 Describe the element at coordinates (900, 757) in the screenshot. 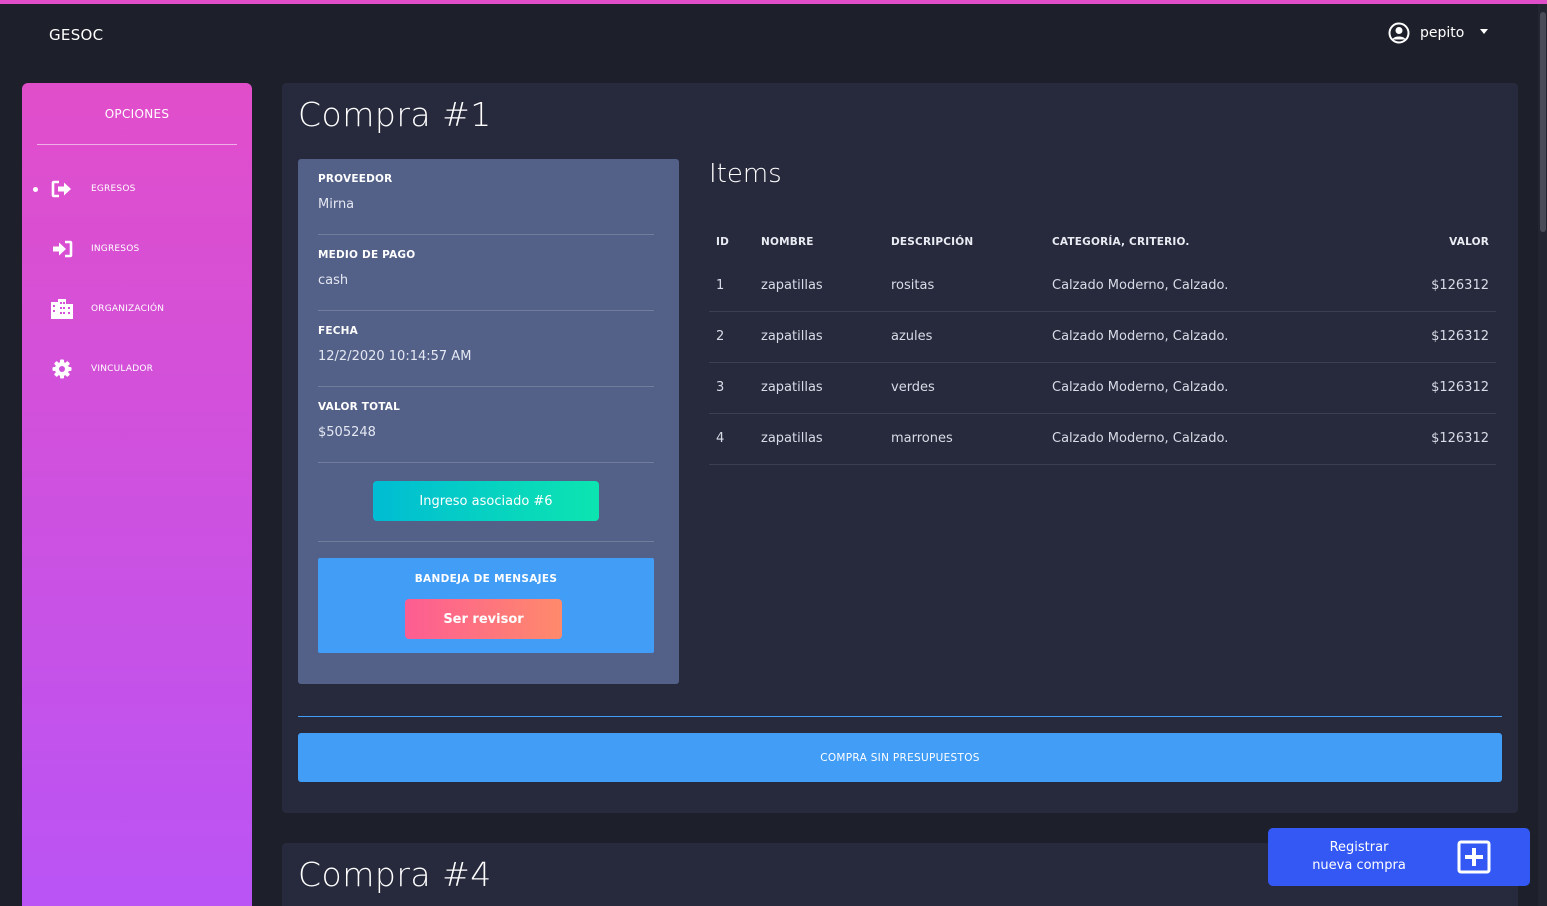

I see `compra-sin-presupuestos-button: COMPRA SIN PRESUPUESTOS` at that location.